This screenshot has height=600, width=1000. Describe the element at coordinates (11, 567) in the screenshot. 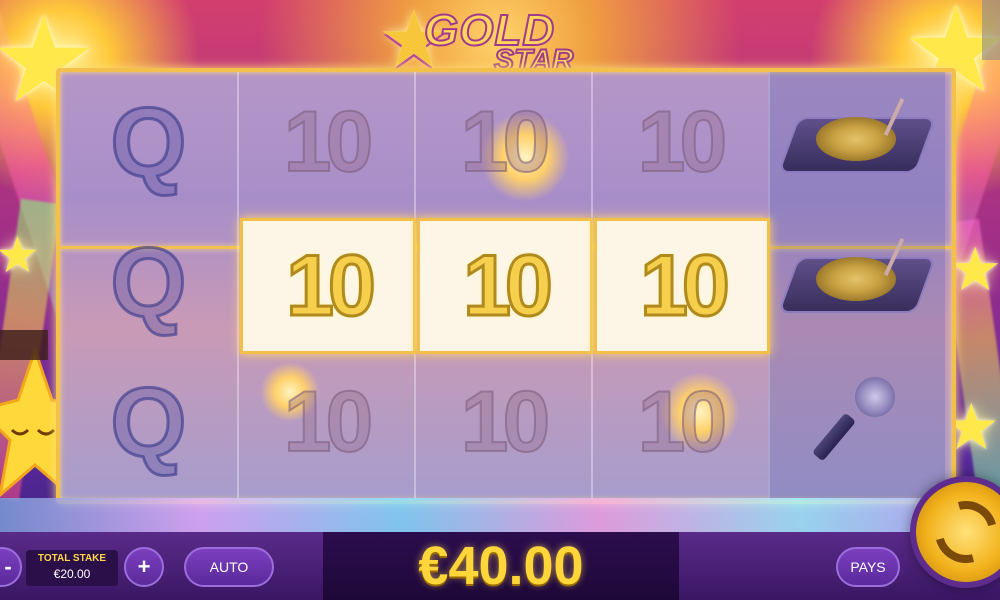

I see `decrease-stake-button: -` at that location.